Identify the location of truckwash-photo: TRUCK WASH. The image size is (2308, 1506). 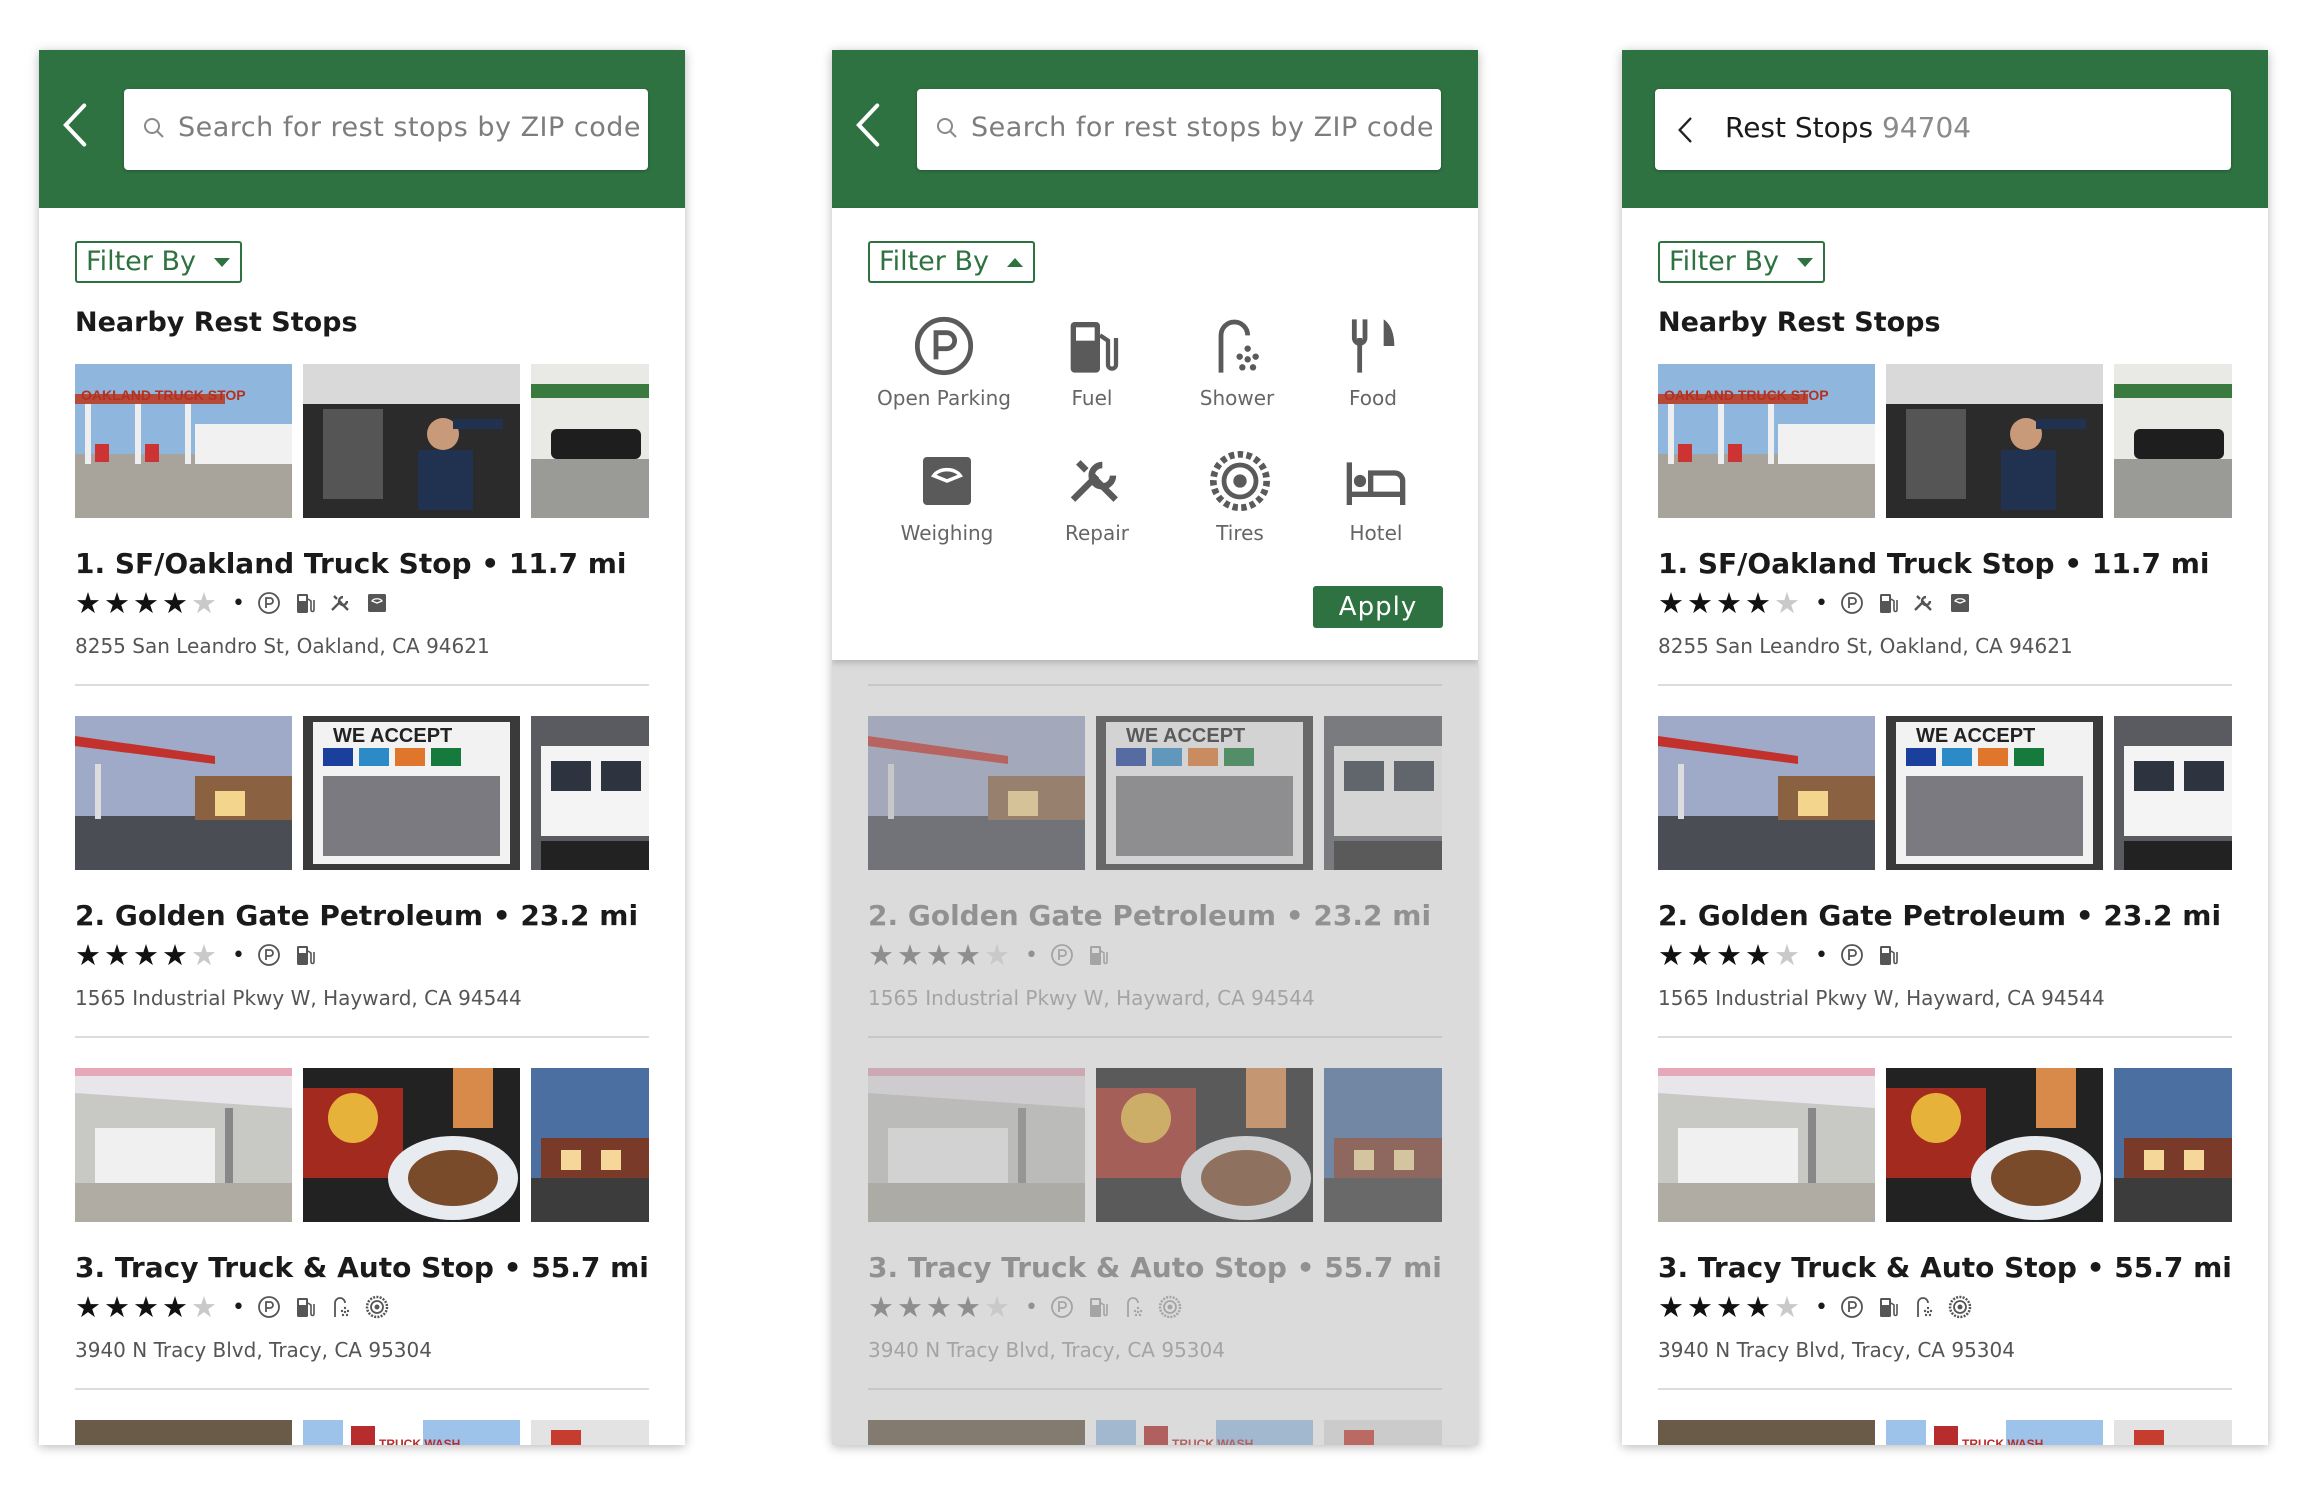
(411, 1432).